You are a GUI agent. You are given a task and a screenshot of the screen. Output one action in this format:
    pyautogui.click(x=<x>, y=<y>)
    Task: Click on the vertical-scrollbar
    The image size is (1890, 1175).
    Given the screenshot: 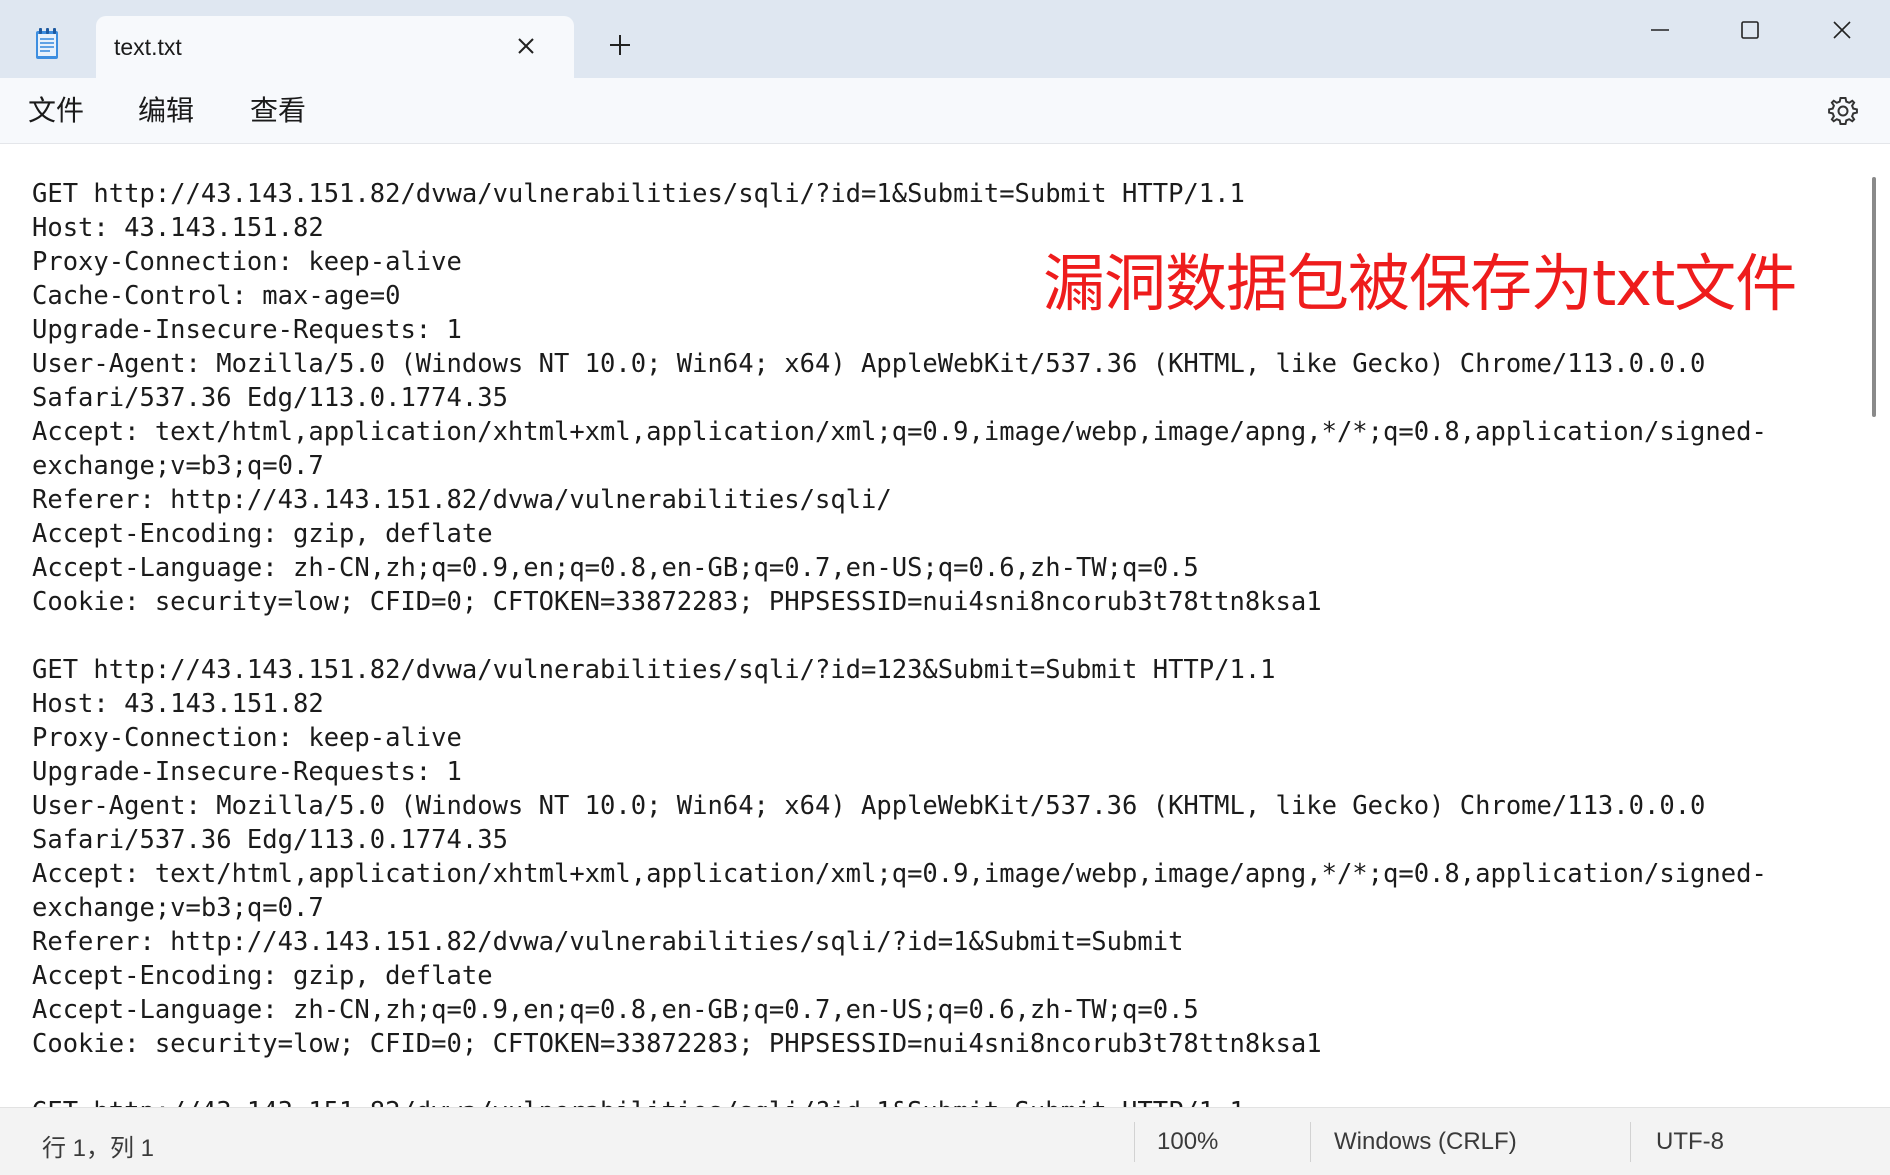 What is the action you would take?
    pyautogui.click(x=1874, y=297)
    